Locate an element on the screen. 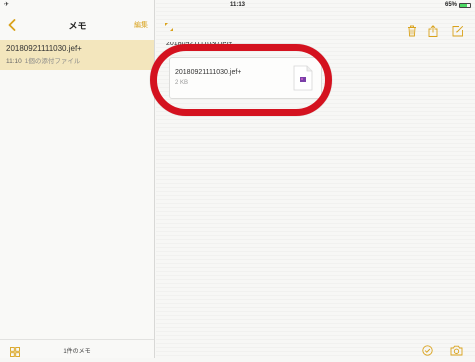 The height and width of the screenshot is (362, 475). trash-icon is located at coordinates (412, 33).